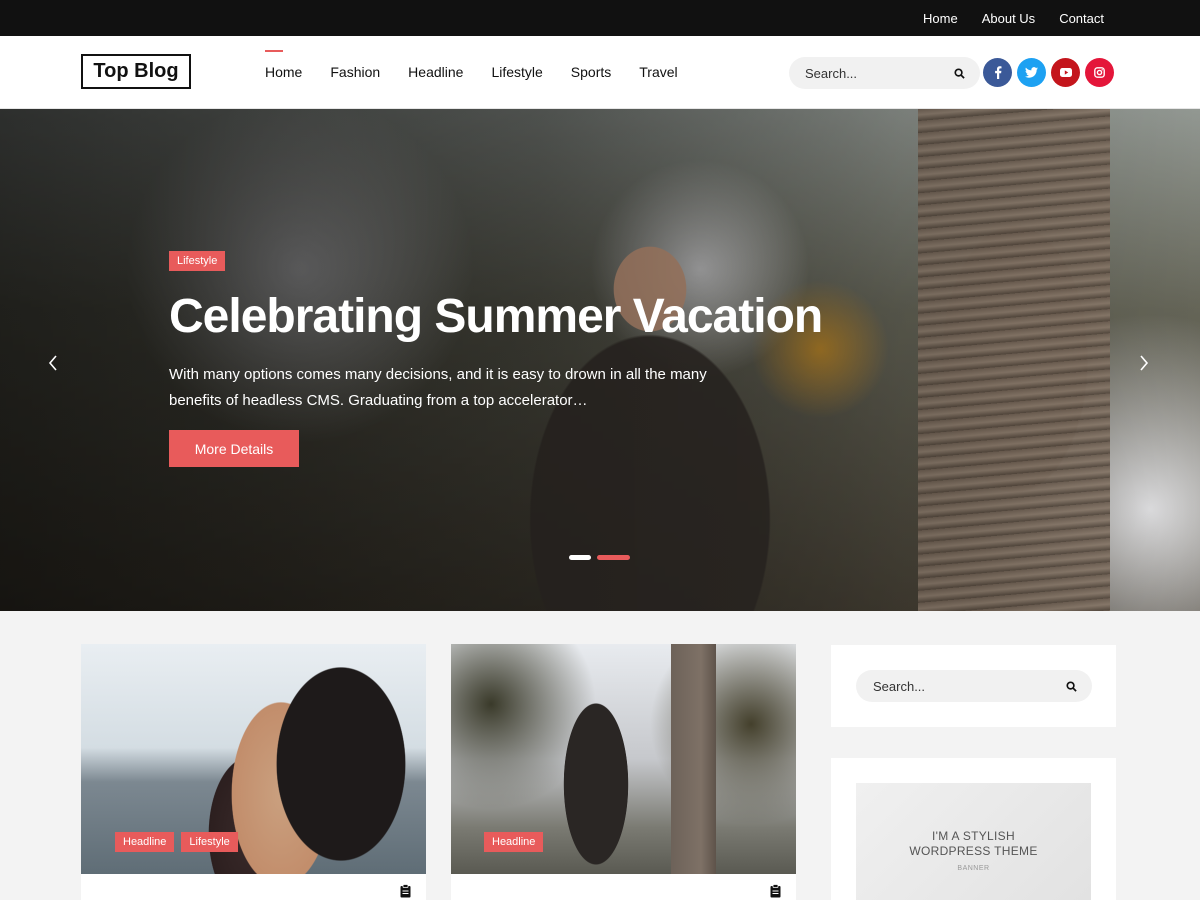 The image size is (1200, 900). I want to click on banner-line-2: WORDPRESS THEME, so click(973, 851).